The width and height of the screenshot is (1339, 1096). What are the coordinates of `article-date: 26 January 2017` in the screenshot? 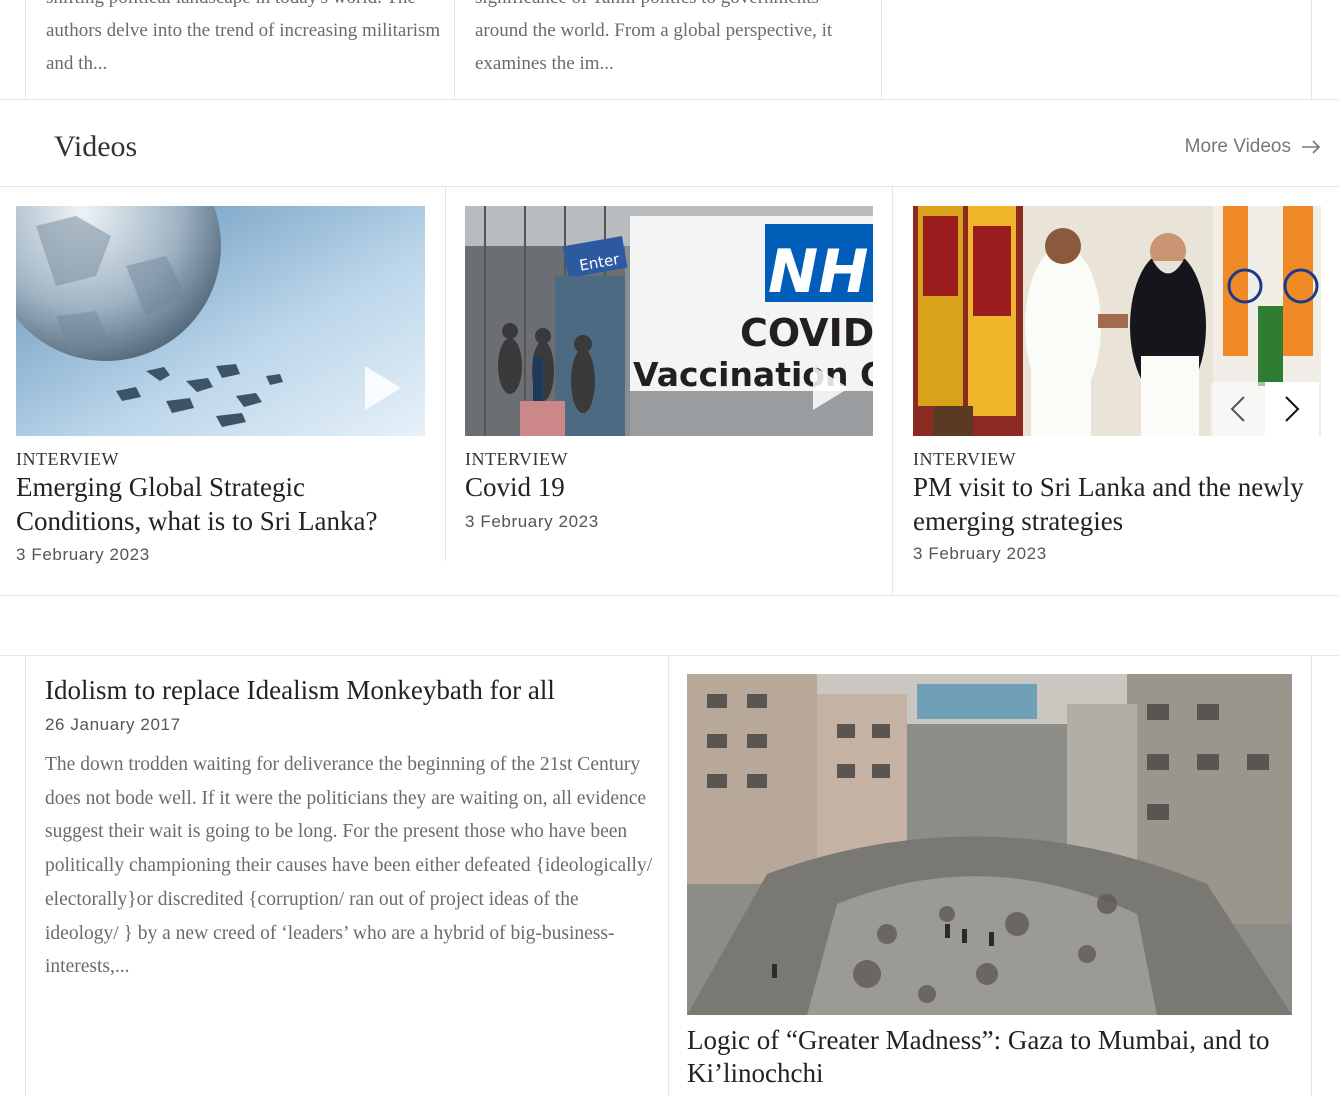 It's located at (113, 724).